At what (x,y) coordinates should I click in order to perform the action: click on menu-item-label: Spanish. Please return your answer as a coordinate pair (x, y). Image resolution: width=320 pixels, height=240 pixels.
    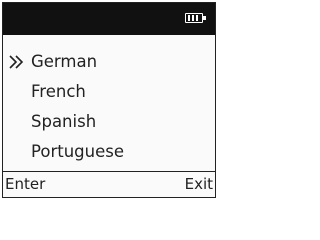
    Looking at the image, I should click on (64, 121).